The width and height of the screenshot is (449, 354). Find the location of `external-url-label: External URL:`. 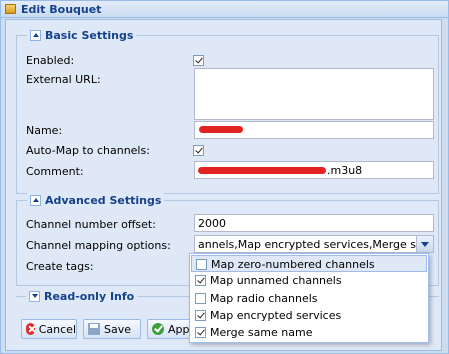

external-url-label: External URL: is located at coordinates (63, 79).